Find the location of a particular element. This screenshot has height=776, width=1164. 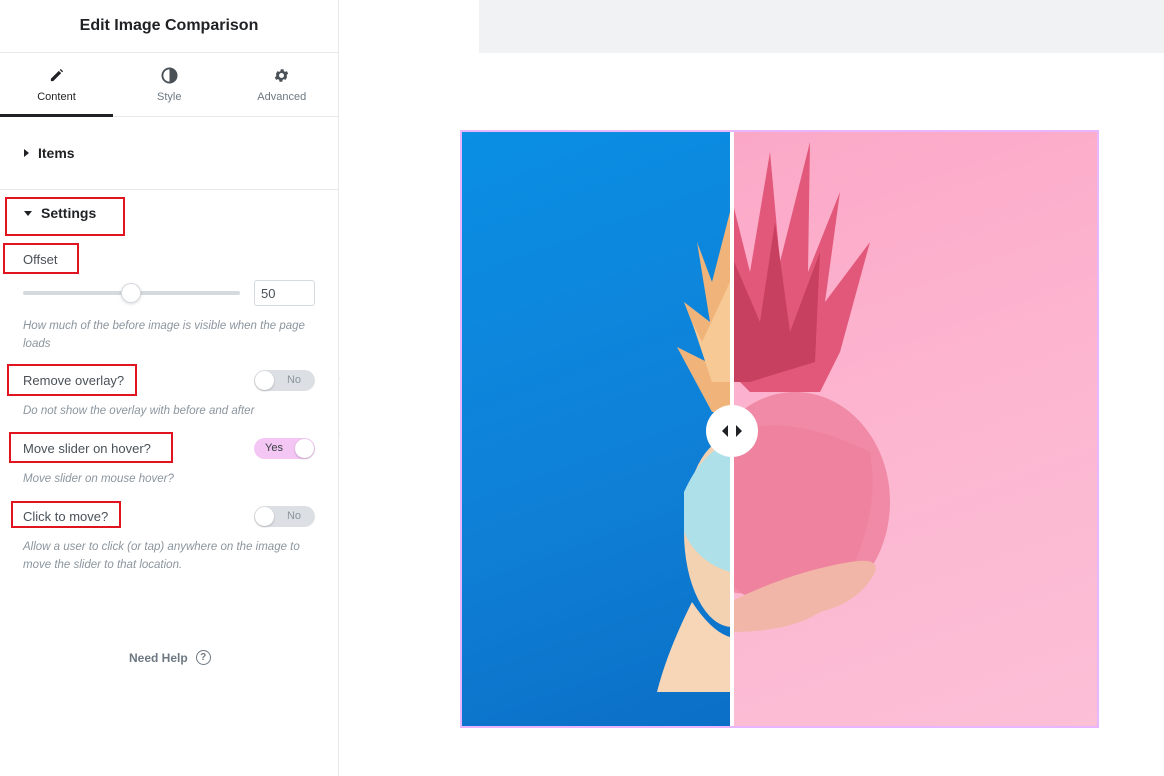

remove-overlay-label: Remove overlay? is located at coordinates (74, 380).